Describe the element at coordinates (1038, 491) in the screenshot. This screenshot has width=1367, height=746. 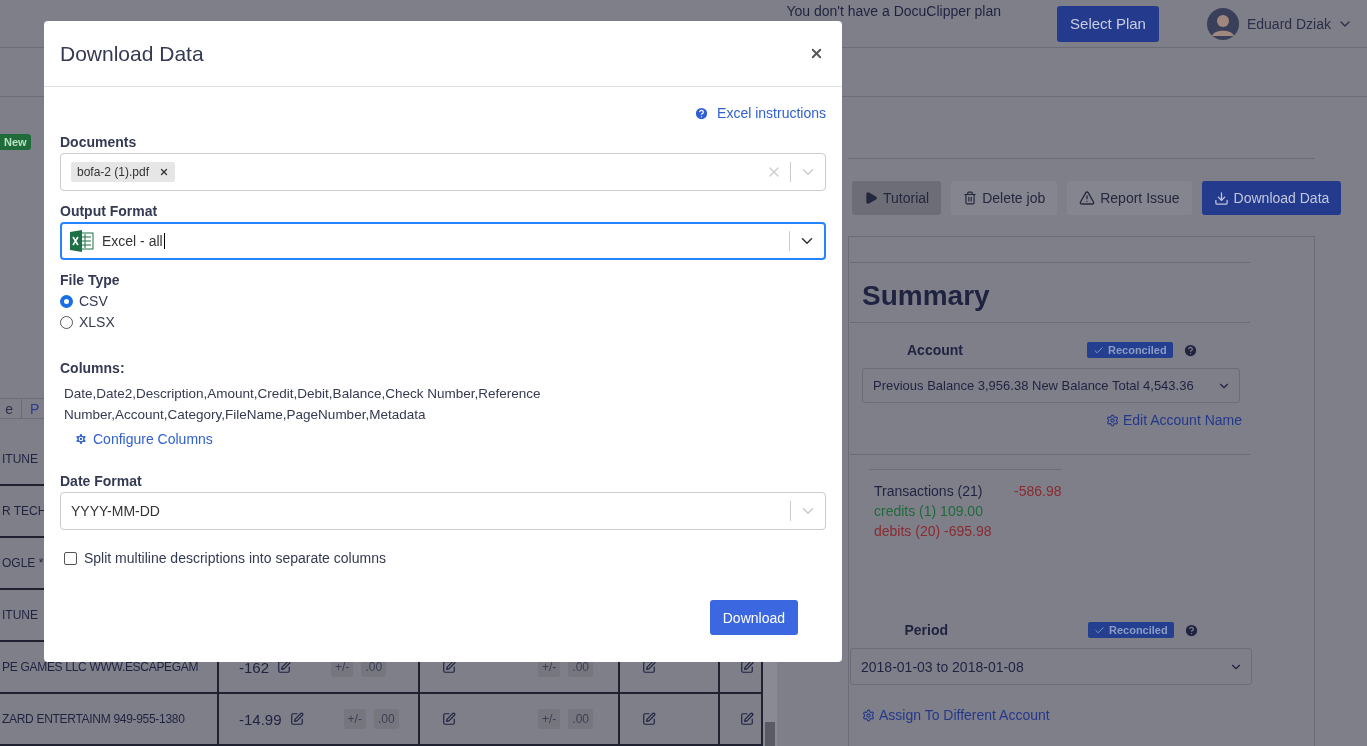
I see `transactions-total: -586.98` at that location.